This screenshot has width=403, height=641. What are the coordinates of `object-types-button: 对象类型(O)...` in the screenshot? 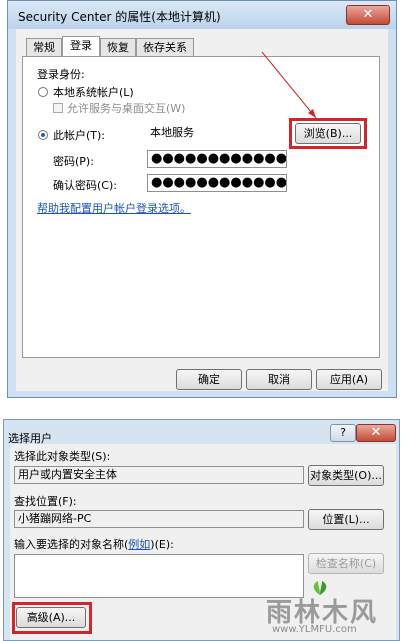 It's located at (346, 475).